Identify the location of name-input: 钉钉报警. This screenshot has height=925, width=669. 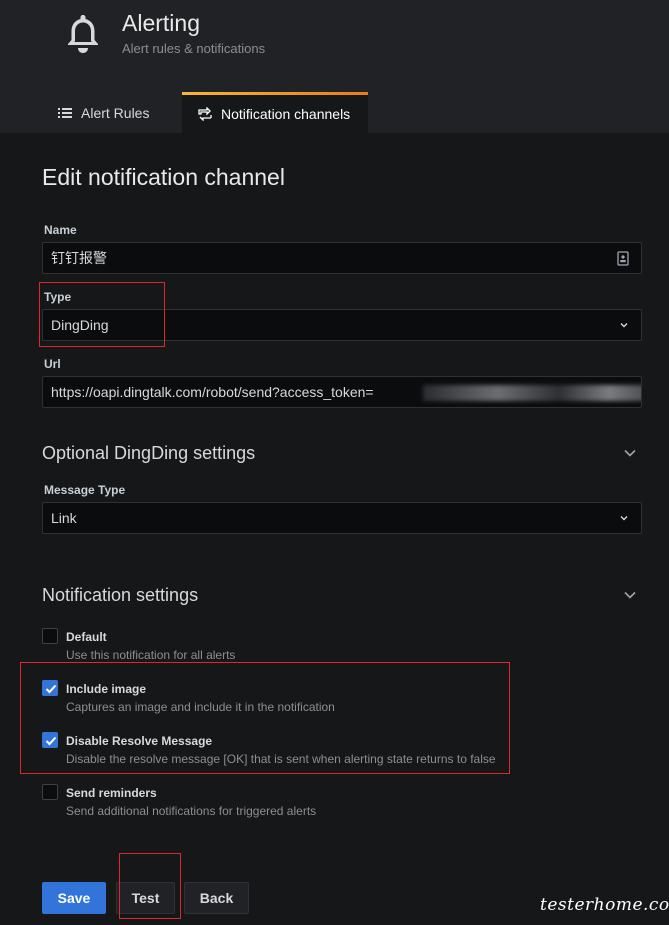
(342, 258).